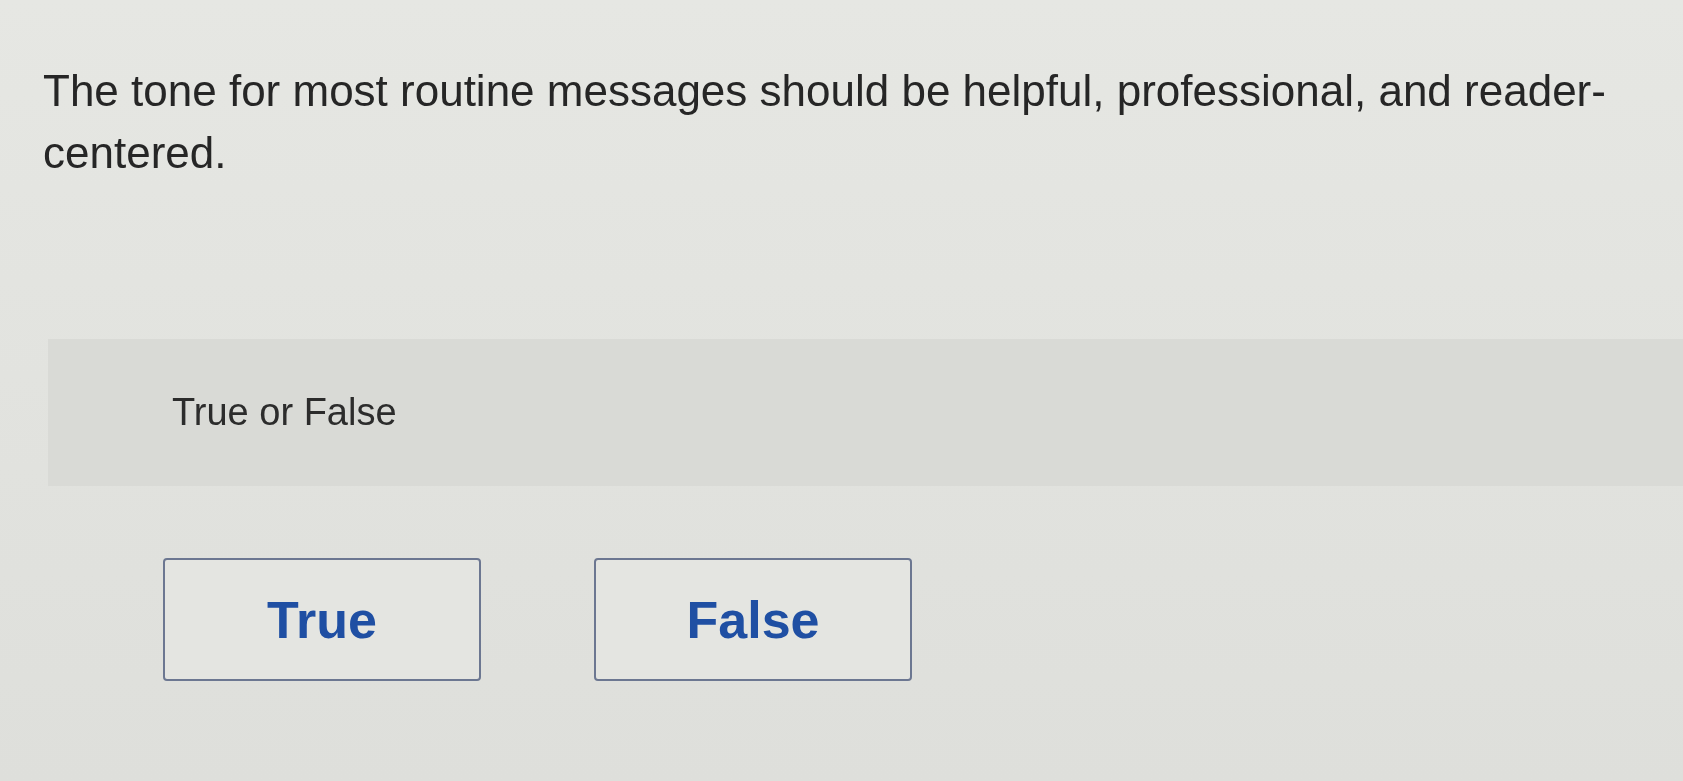 The height and width of the screenshot is (781, 1683). I want to click on answer-option-button: True, so click(322, 619).